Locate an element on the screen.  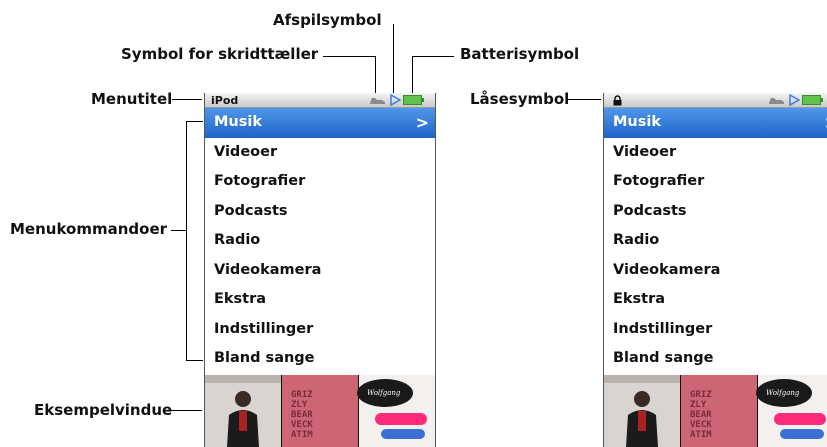
menu-title-callout: Menutitel is located at coordinates (132, 99).